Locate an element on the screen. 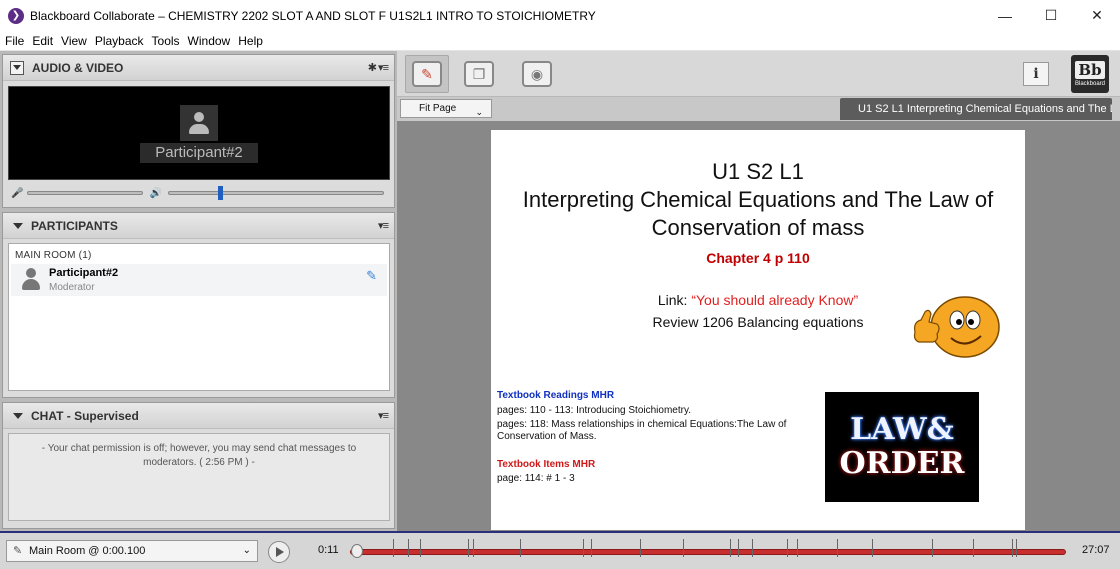 The height and width of the screenshot is (569, 1120). play-icon is located at coordinates (280, 552).